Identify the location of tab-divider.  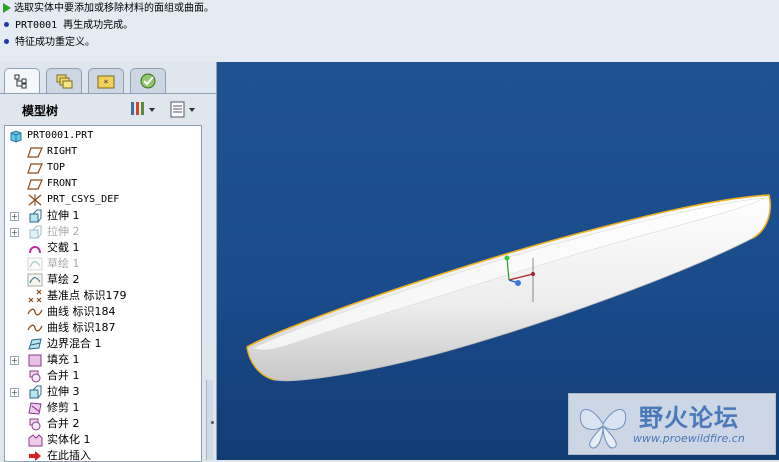
(108, 93).